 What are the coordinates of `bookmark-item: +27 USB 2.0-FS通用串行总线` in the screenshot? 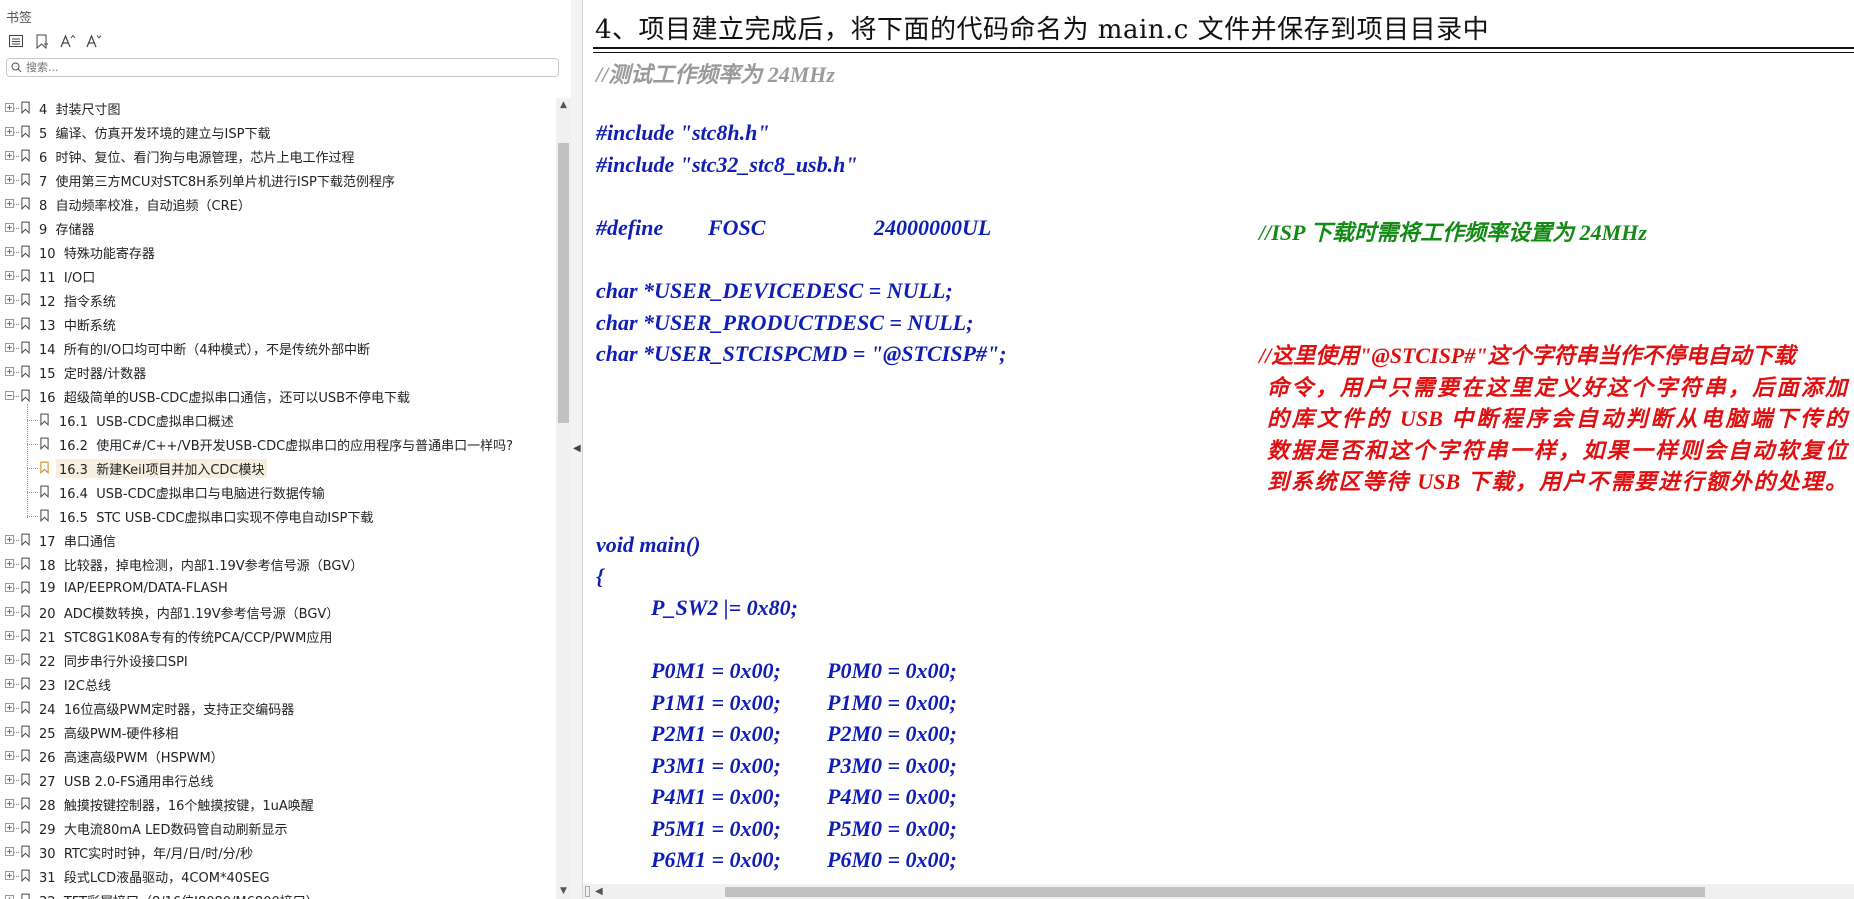 It's located at (278, 780).